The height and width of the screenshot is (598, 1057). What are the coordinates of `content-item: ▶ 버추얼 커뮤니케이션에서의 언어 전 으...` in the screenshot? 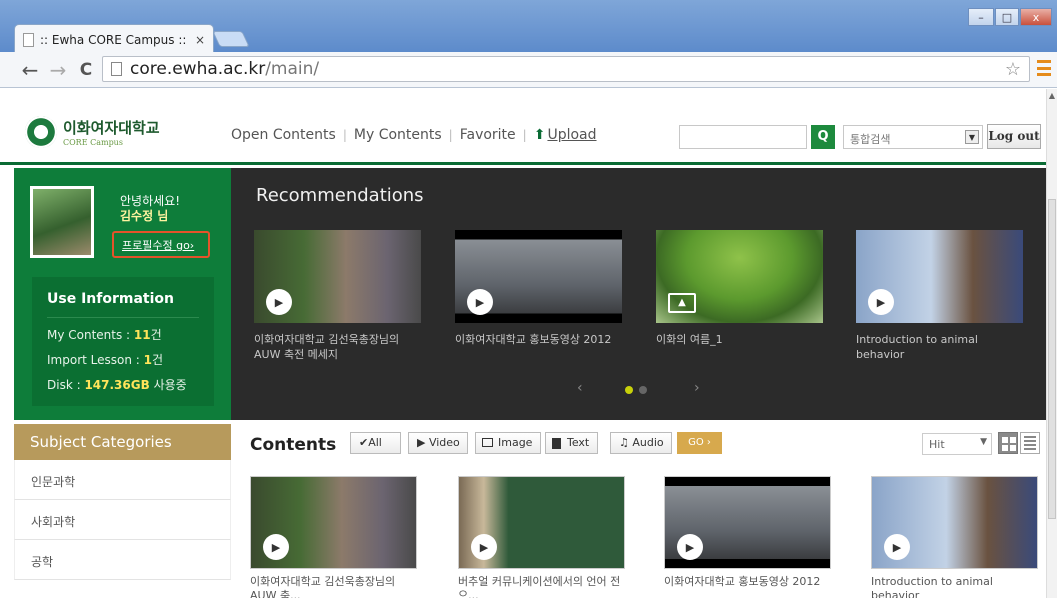 It's located at (542, 537).